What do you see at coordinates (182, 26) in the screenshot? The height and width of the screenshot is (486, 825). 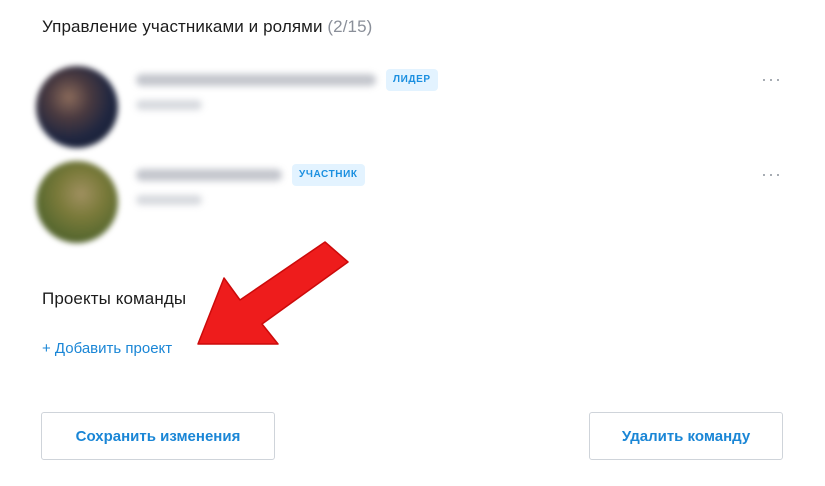 I see `members-section-title-text: Управление участниками и ролями` at bounding box center [182, 26].